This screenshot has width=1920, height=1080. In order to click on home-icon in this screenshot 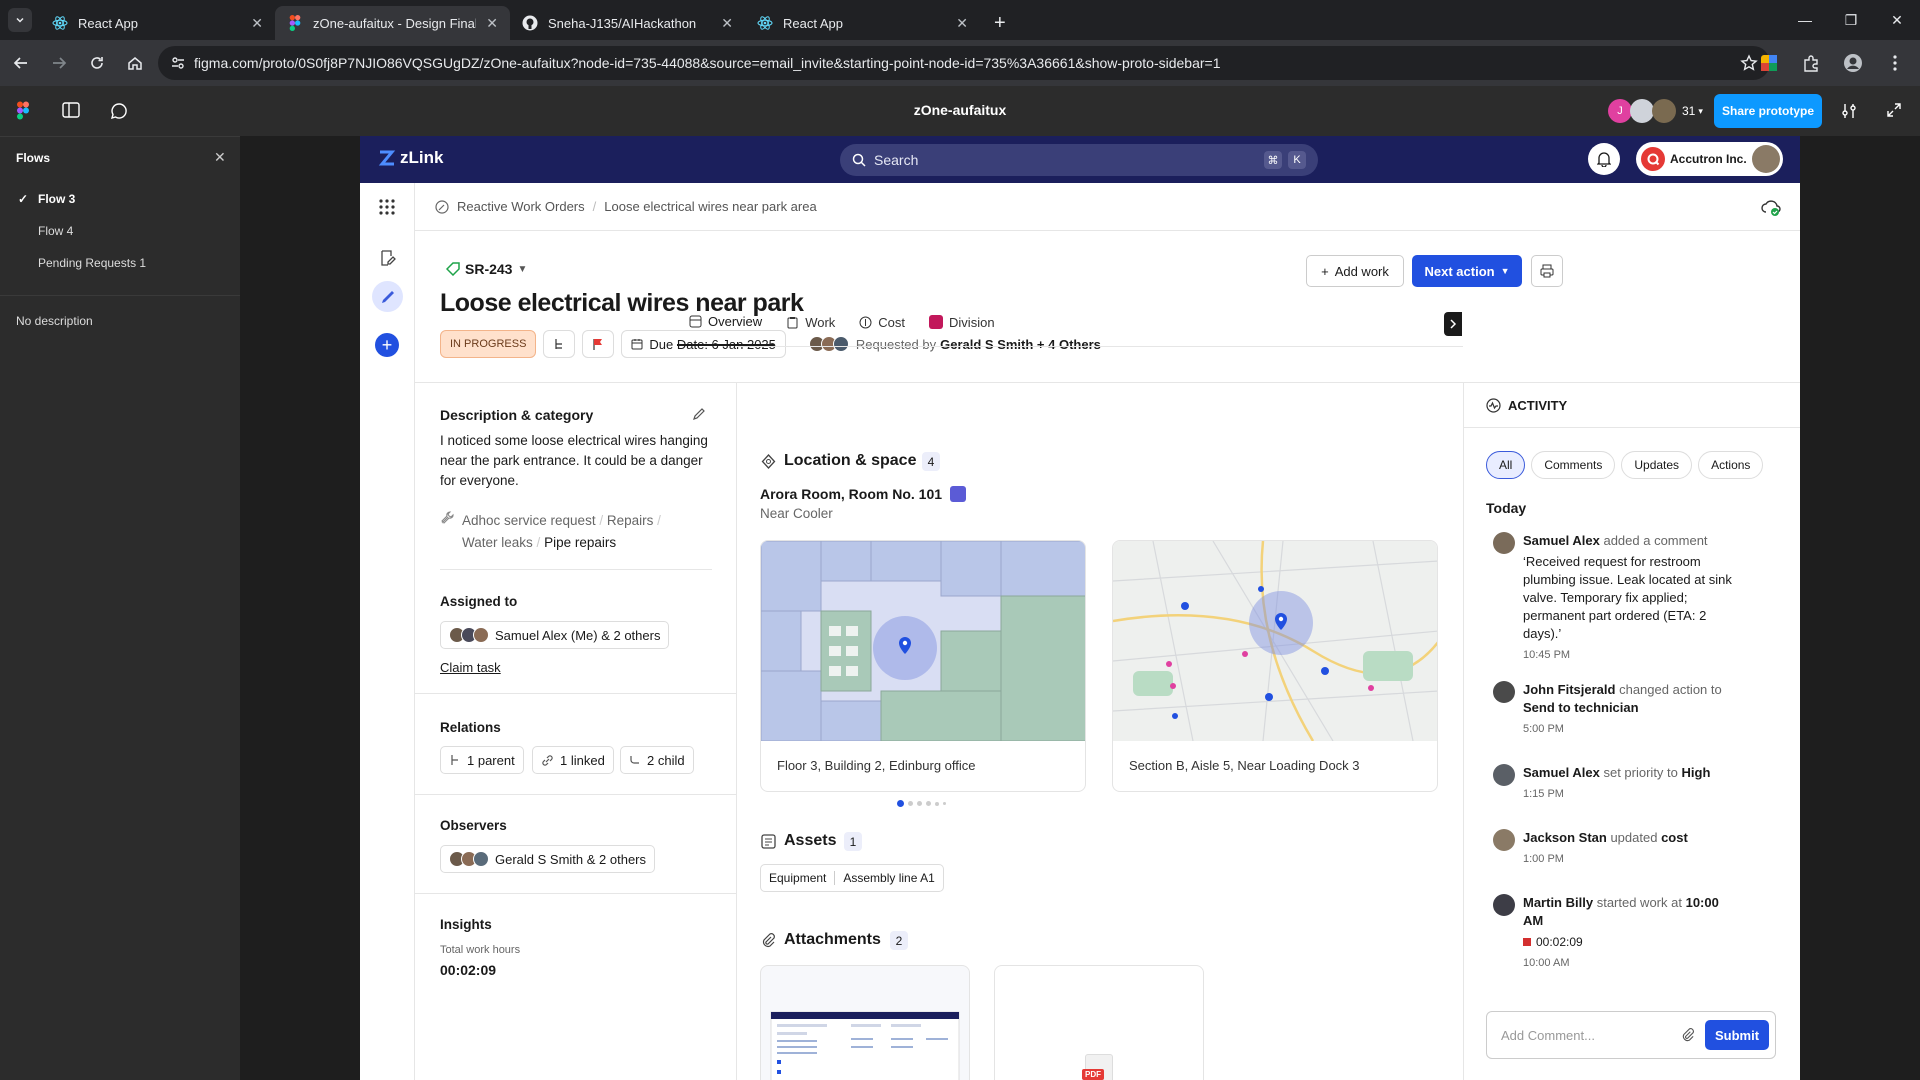, I will do `click(135, 63)`.